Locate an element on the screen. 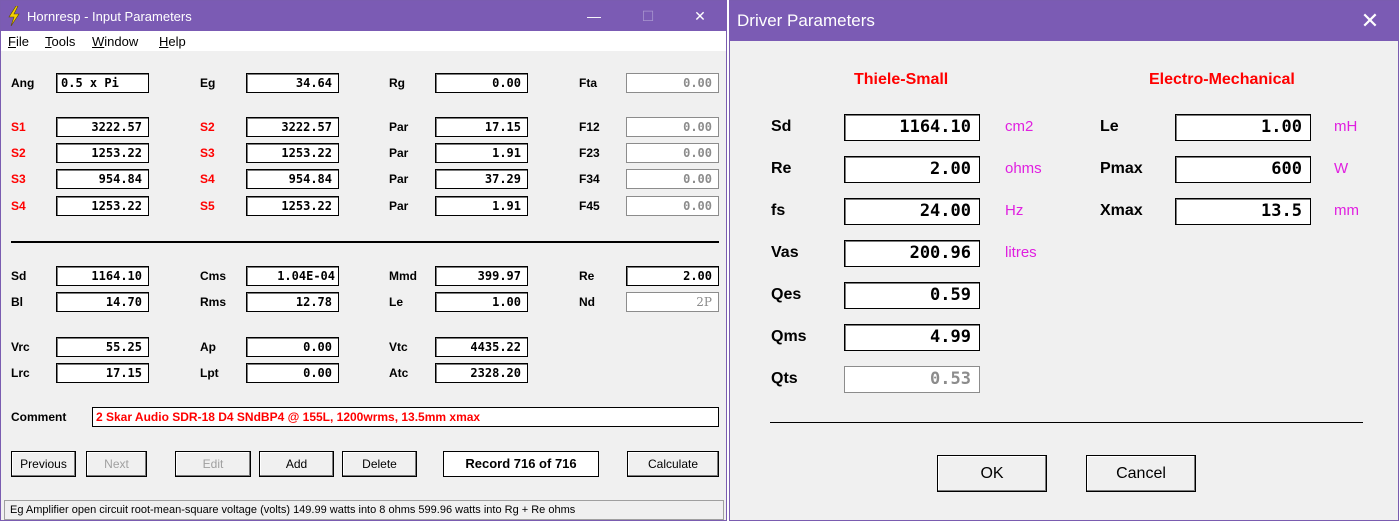 The height and width of the screenshot is (521, 1399). par4-label: Par is located at coordinates (399, 206).